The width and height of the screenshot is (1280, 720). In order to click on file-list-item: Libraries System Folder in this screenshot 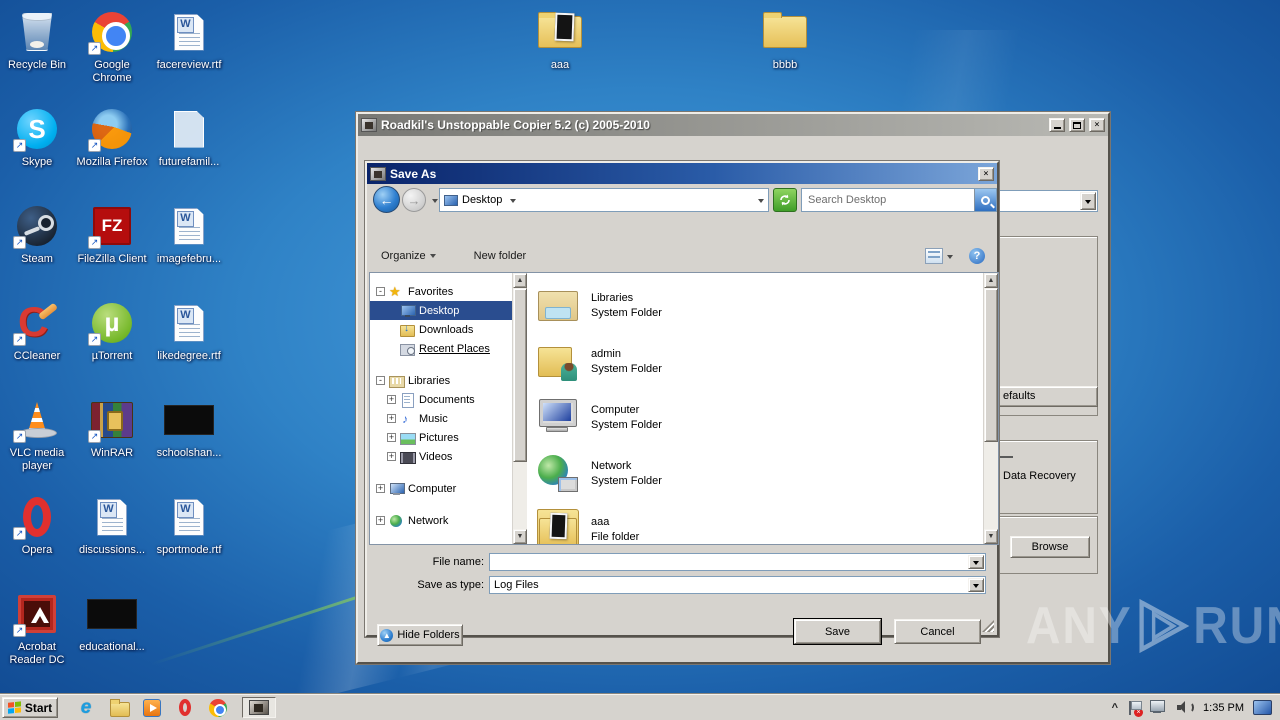, I will do `click(760, 306)`.